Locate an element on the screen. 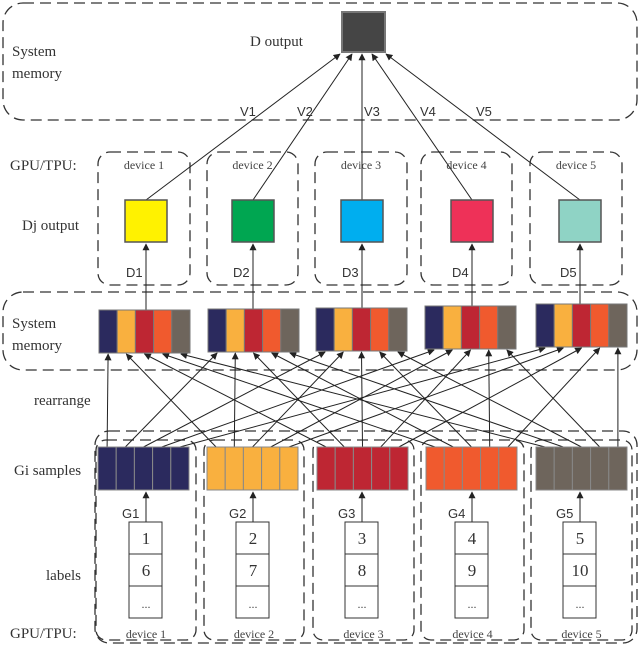  g-label: G2 is located at coordinates (237, 513).